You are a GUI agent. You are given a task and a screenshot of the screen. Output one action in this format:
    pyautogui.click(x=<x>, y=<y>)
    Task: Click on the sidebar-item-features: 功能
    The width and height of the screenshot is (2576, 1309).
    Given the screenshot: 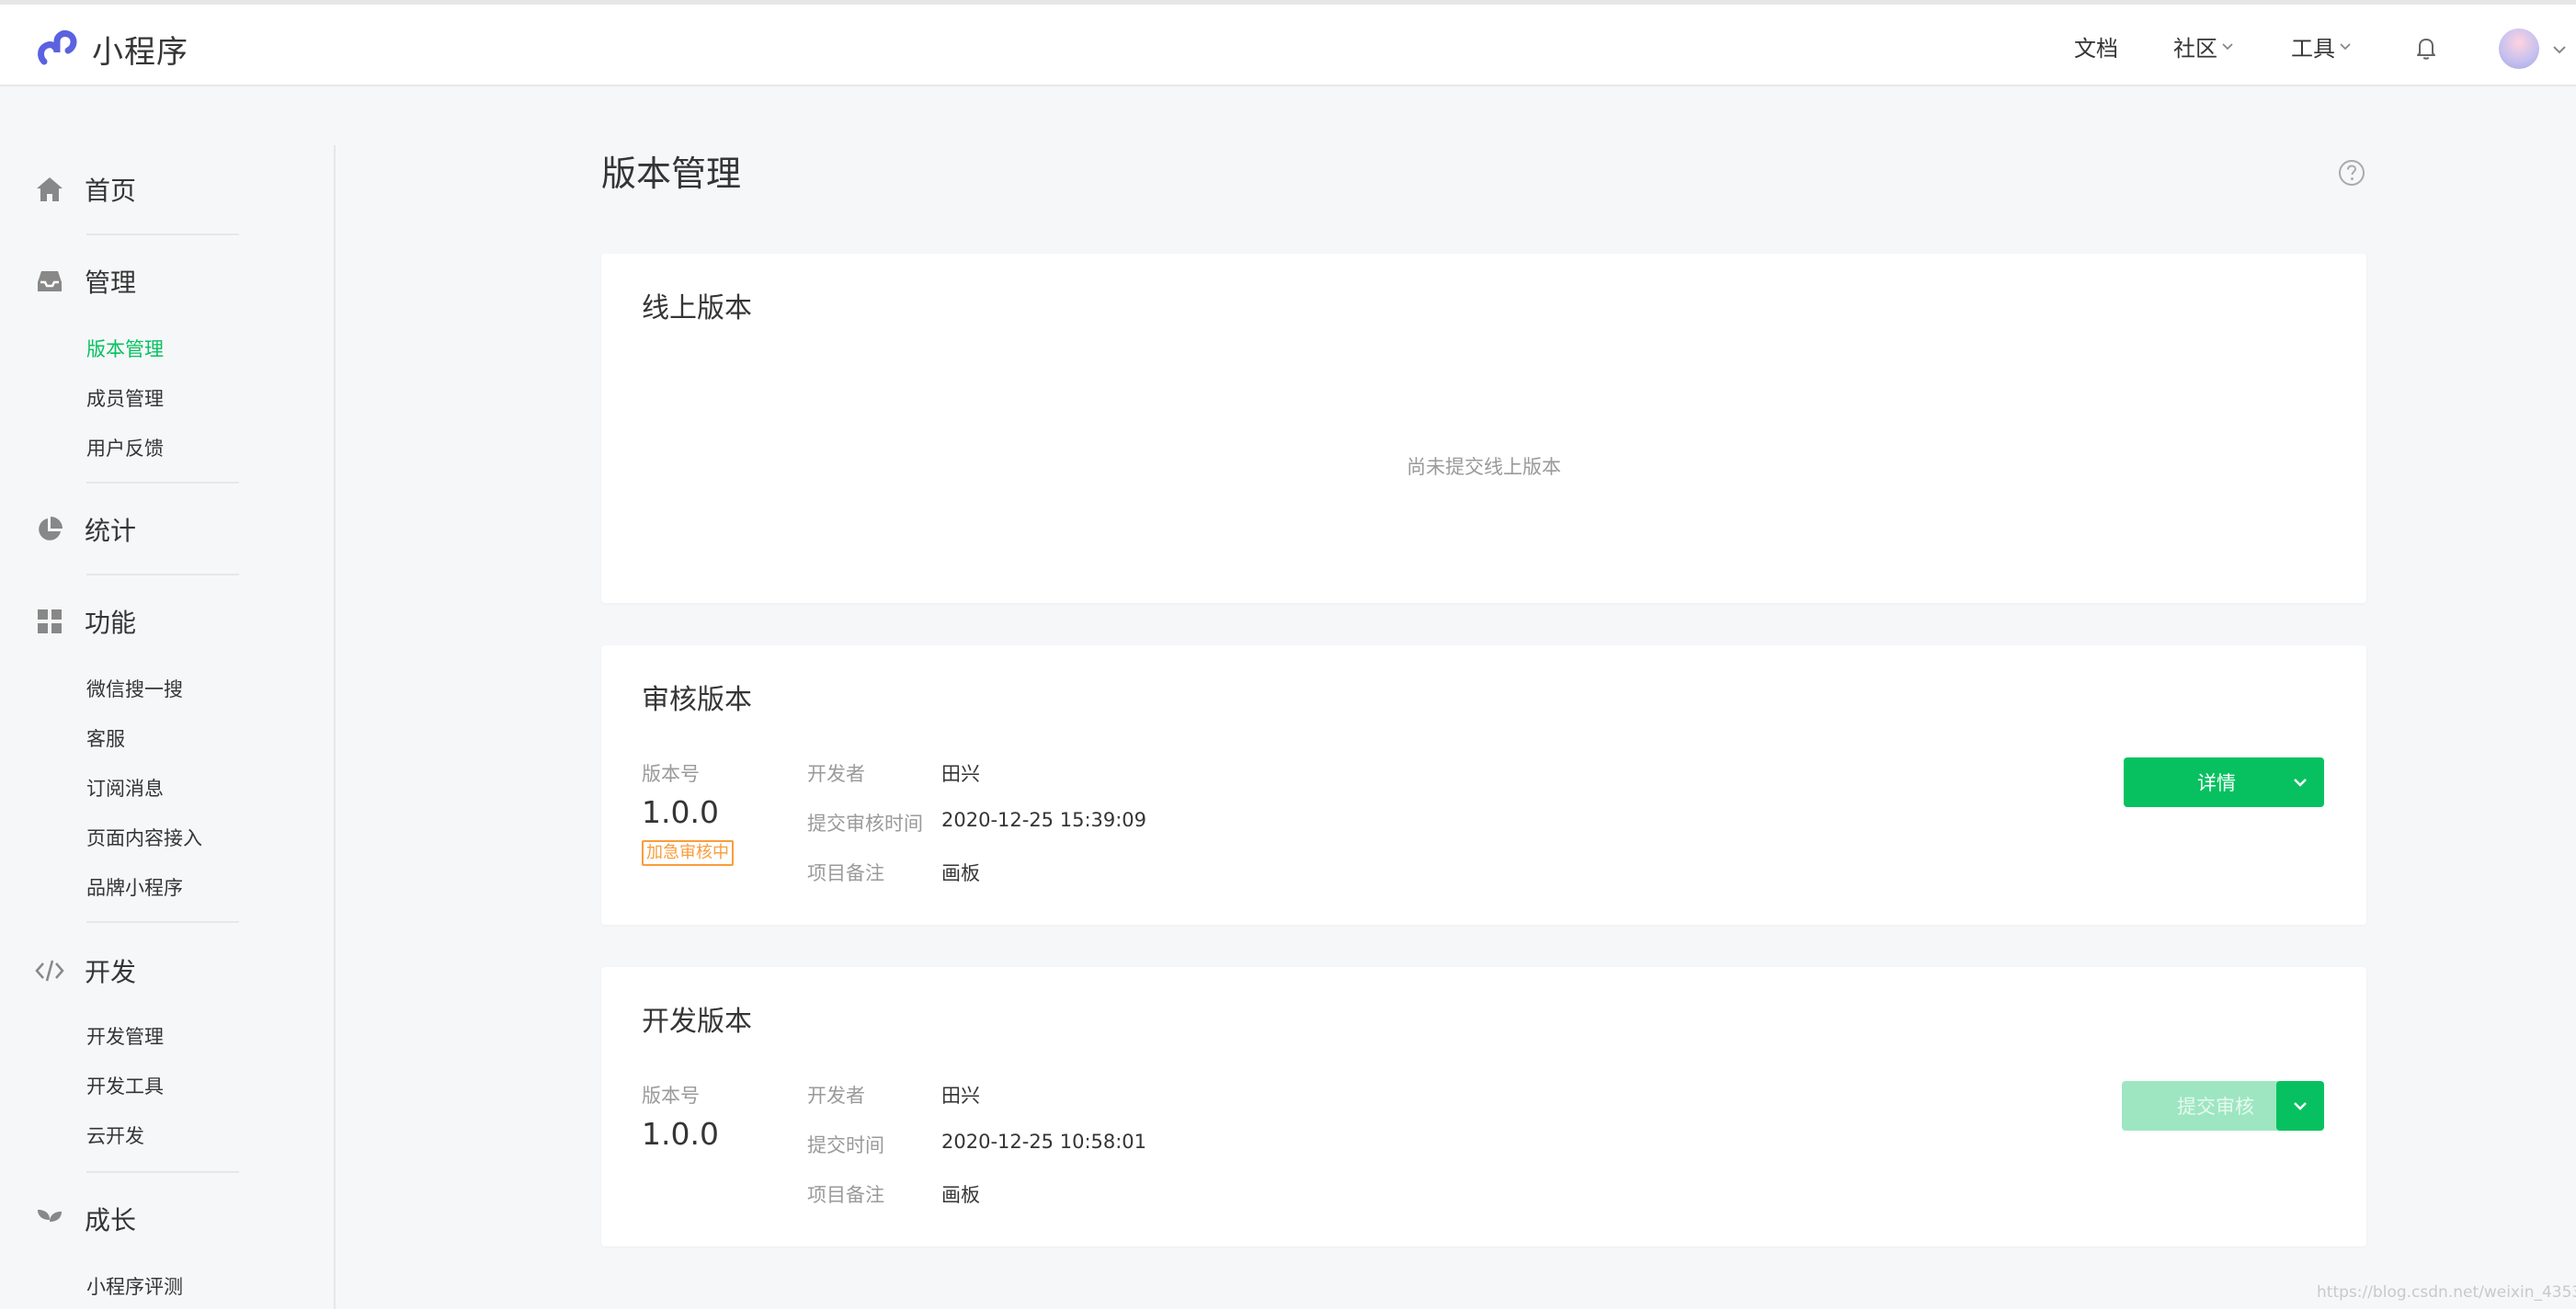 What is the action you would take?
    pyautogui.click(x=85, y=621)
    